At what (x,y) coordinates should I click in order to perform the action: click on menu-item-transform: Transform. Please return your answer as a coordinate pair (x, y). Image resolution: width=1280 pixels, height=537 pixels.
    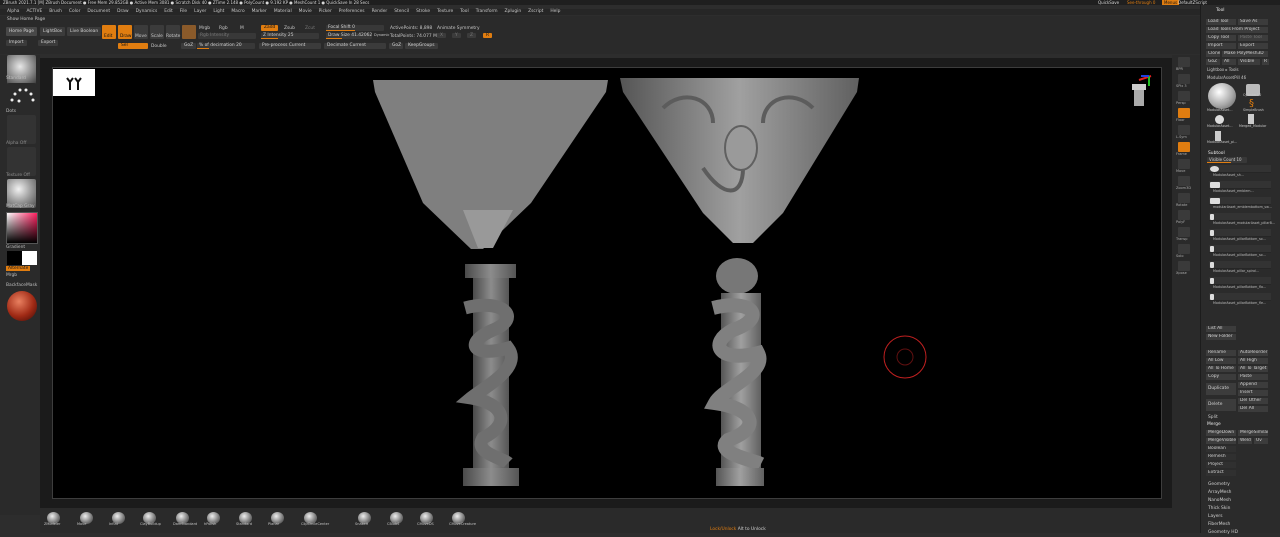
    Looking at the image, I should click on (487, 12).